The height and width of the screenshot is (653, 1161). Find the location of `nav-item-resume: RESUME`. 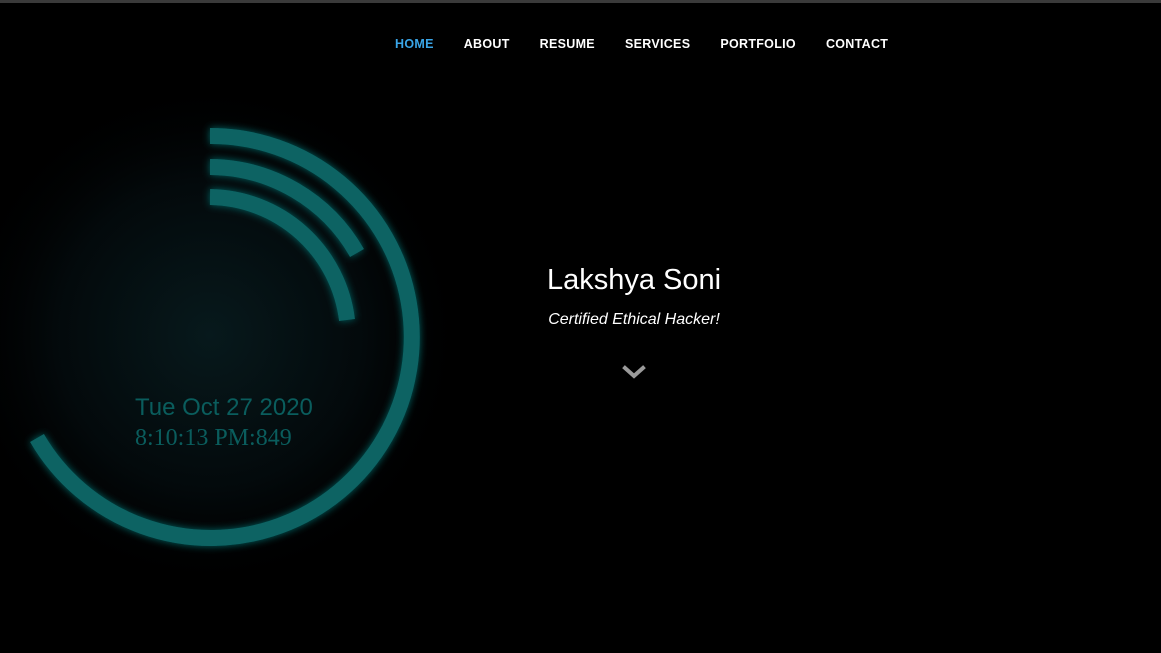

nav-item-resume: RESUME is located at coordinates (567, 44).